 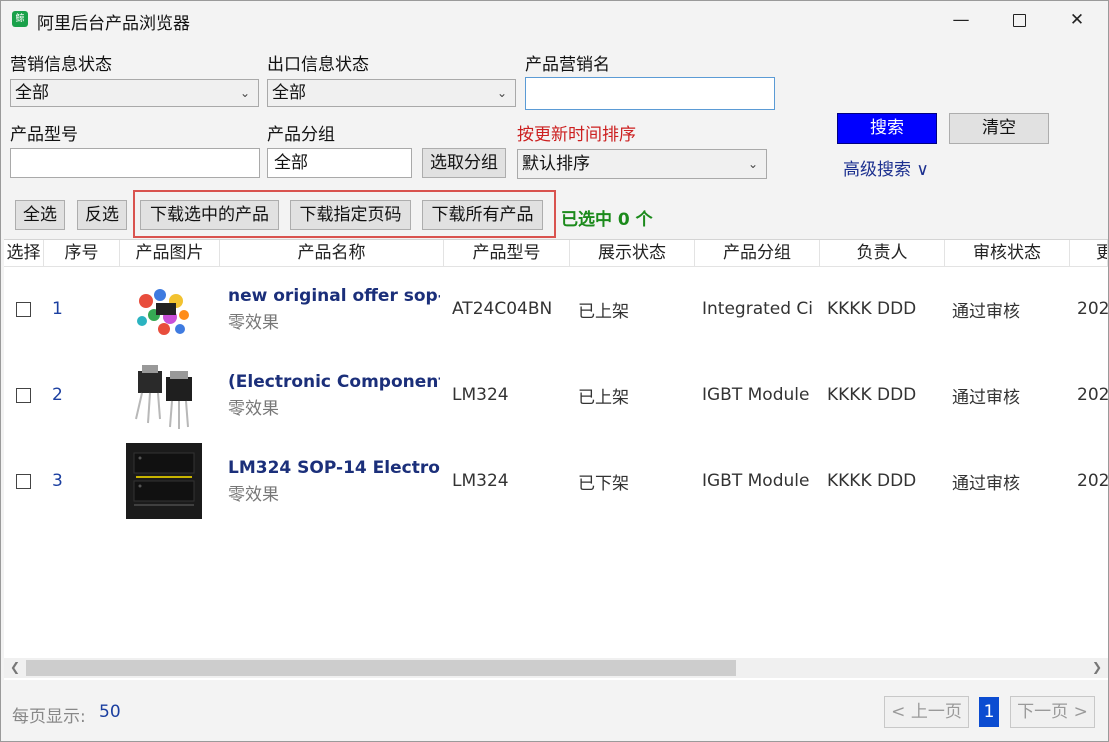 I want to click on marketing-name-label: 产品营销名, so click(x=567, y=65).